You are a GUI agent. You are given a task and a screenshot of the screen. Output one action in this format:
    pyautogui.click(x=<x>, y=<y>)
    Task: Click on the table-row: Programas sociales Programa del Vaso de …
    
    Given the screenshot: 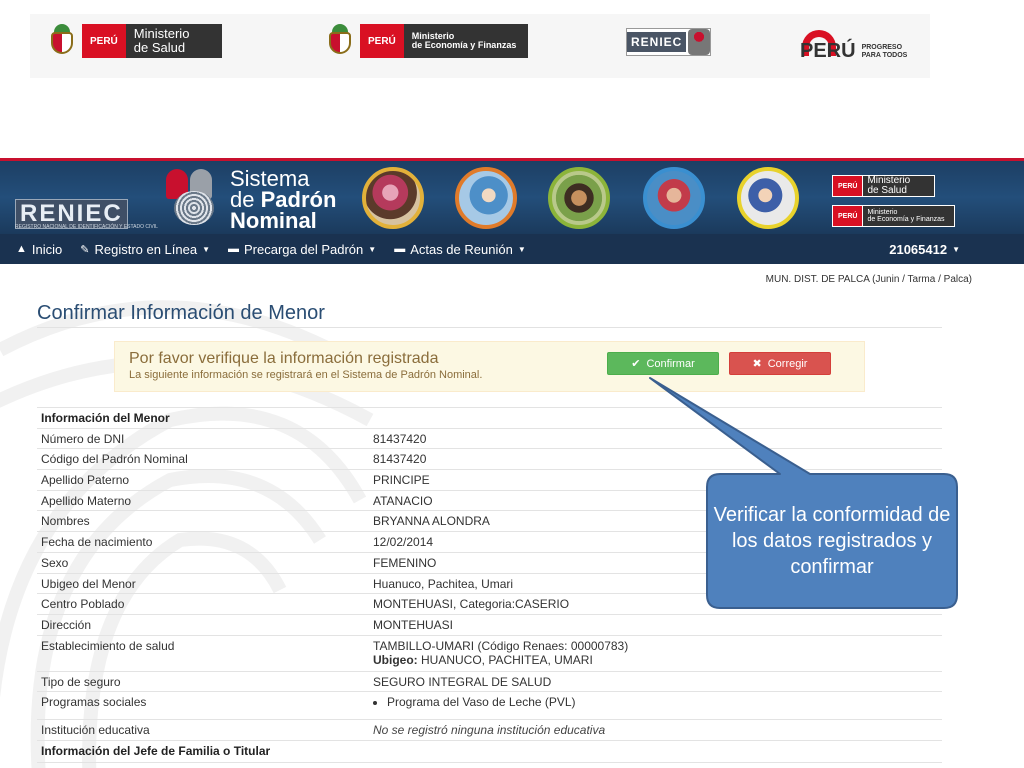 What is the action you would take?
    pyautogui.click(x=489, y=705)
    